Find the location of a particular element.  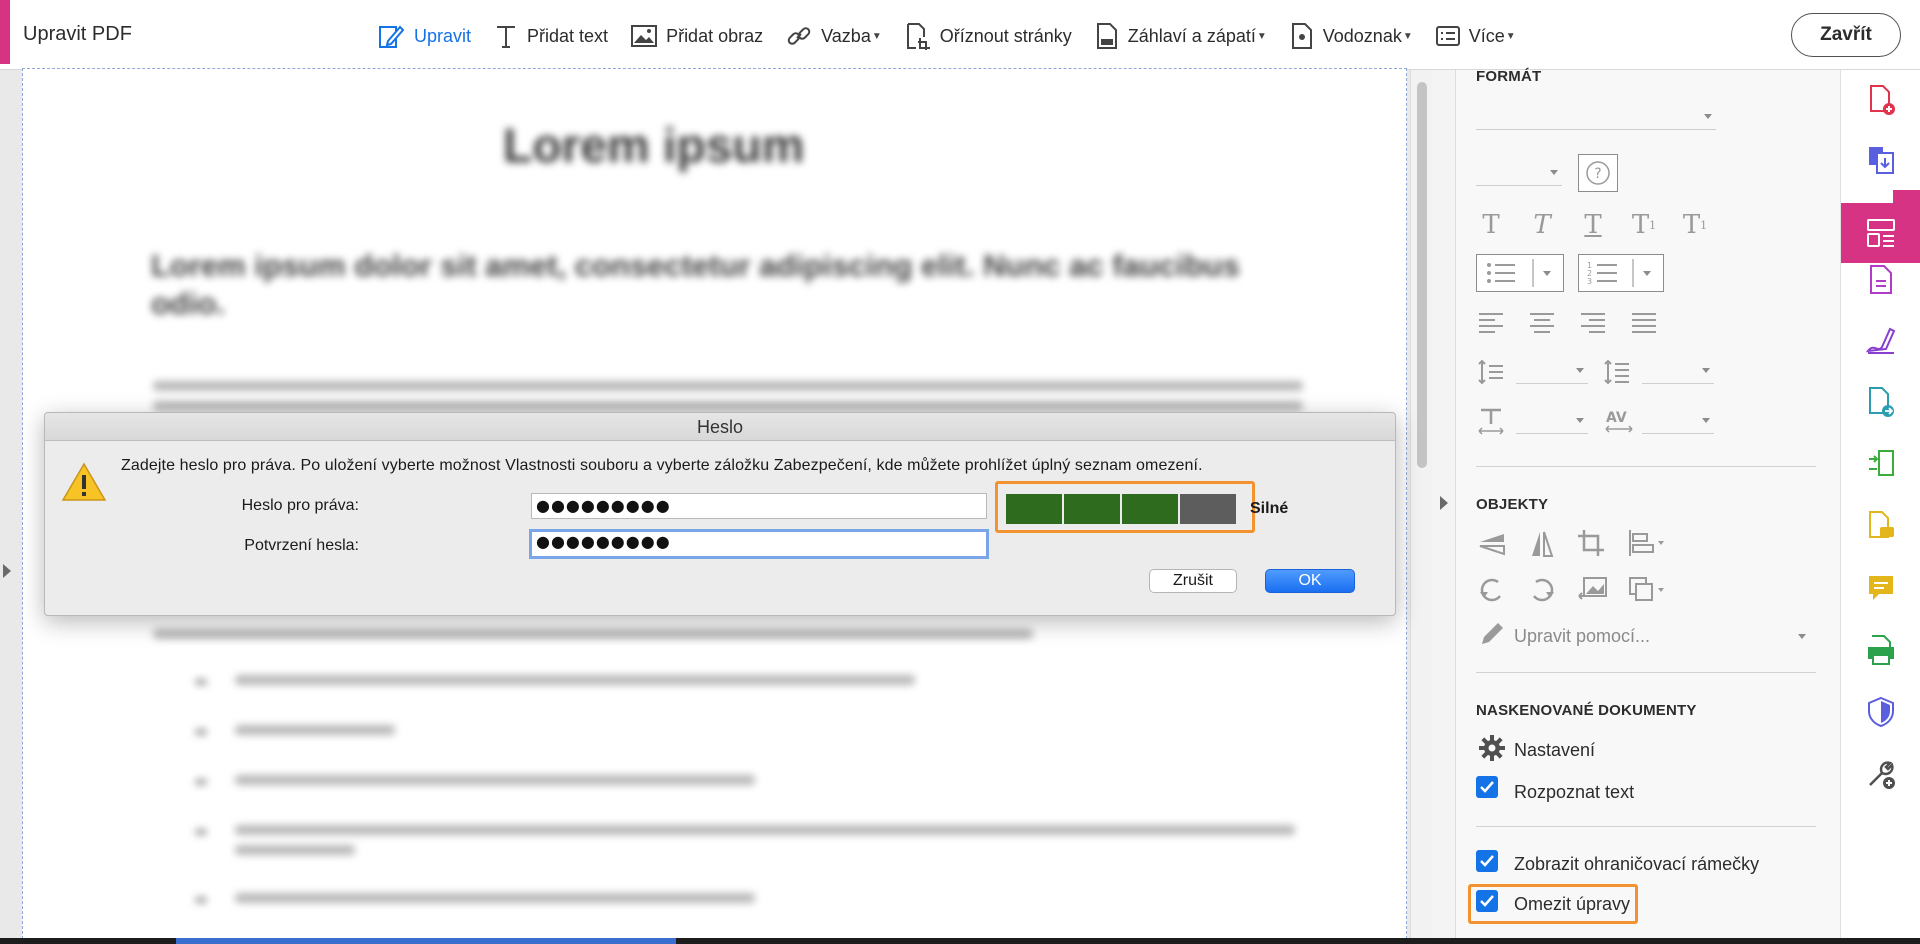

font-size-dropdown is located at coordinates (1519, 174).